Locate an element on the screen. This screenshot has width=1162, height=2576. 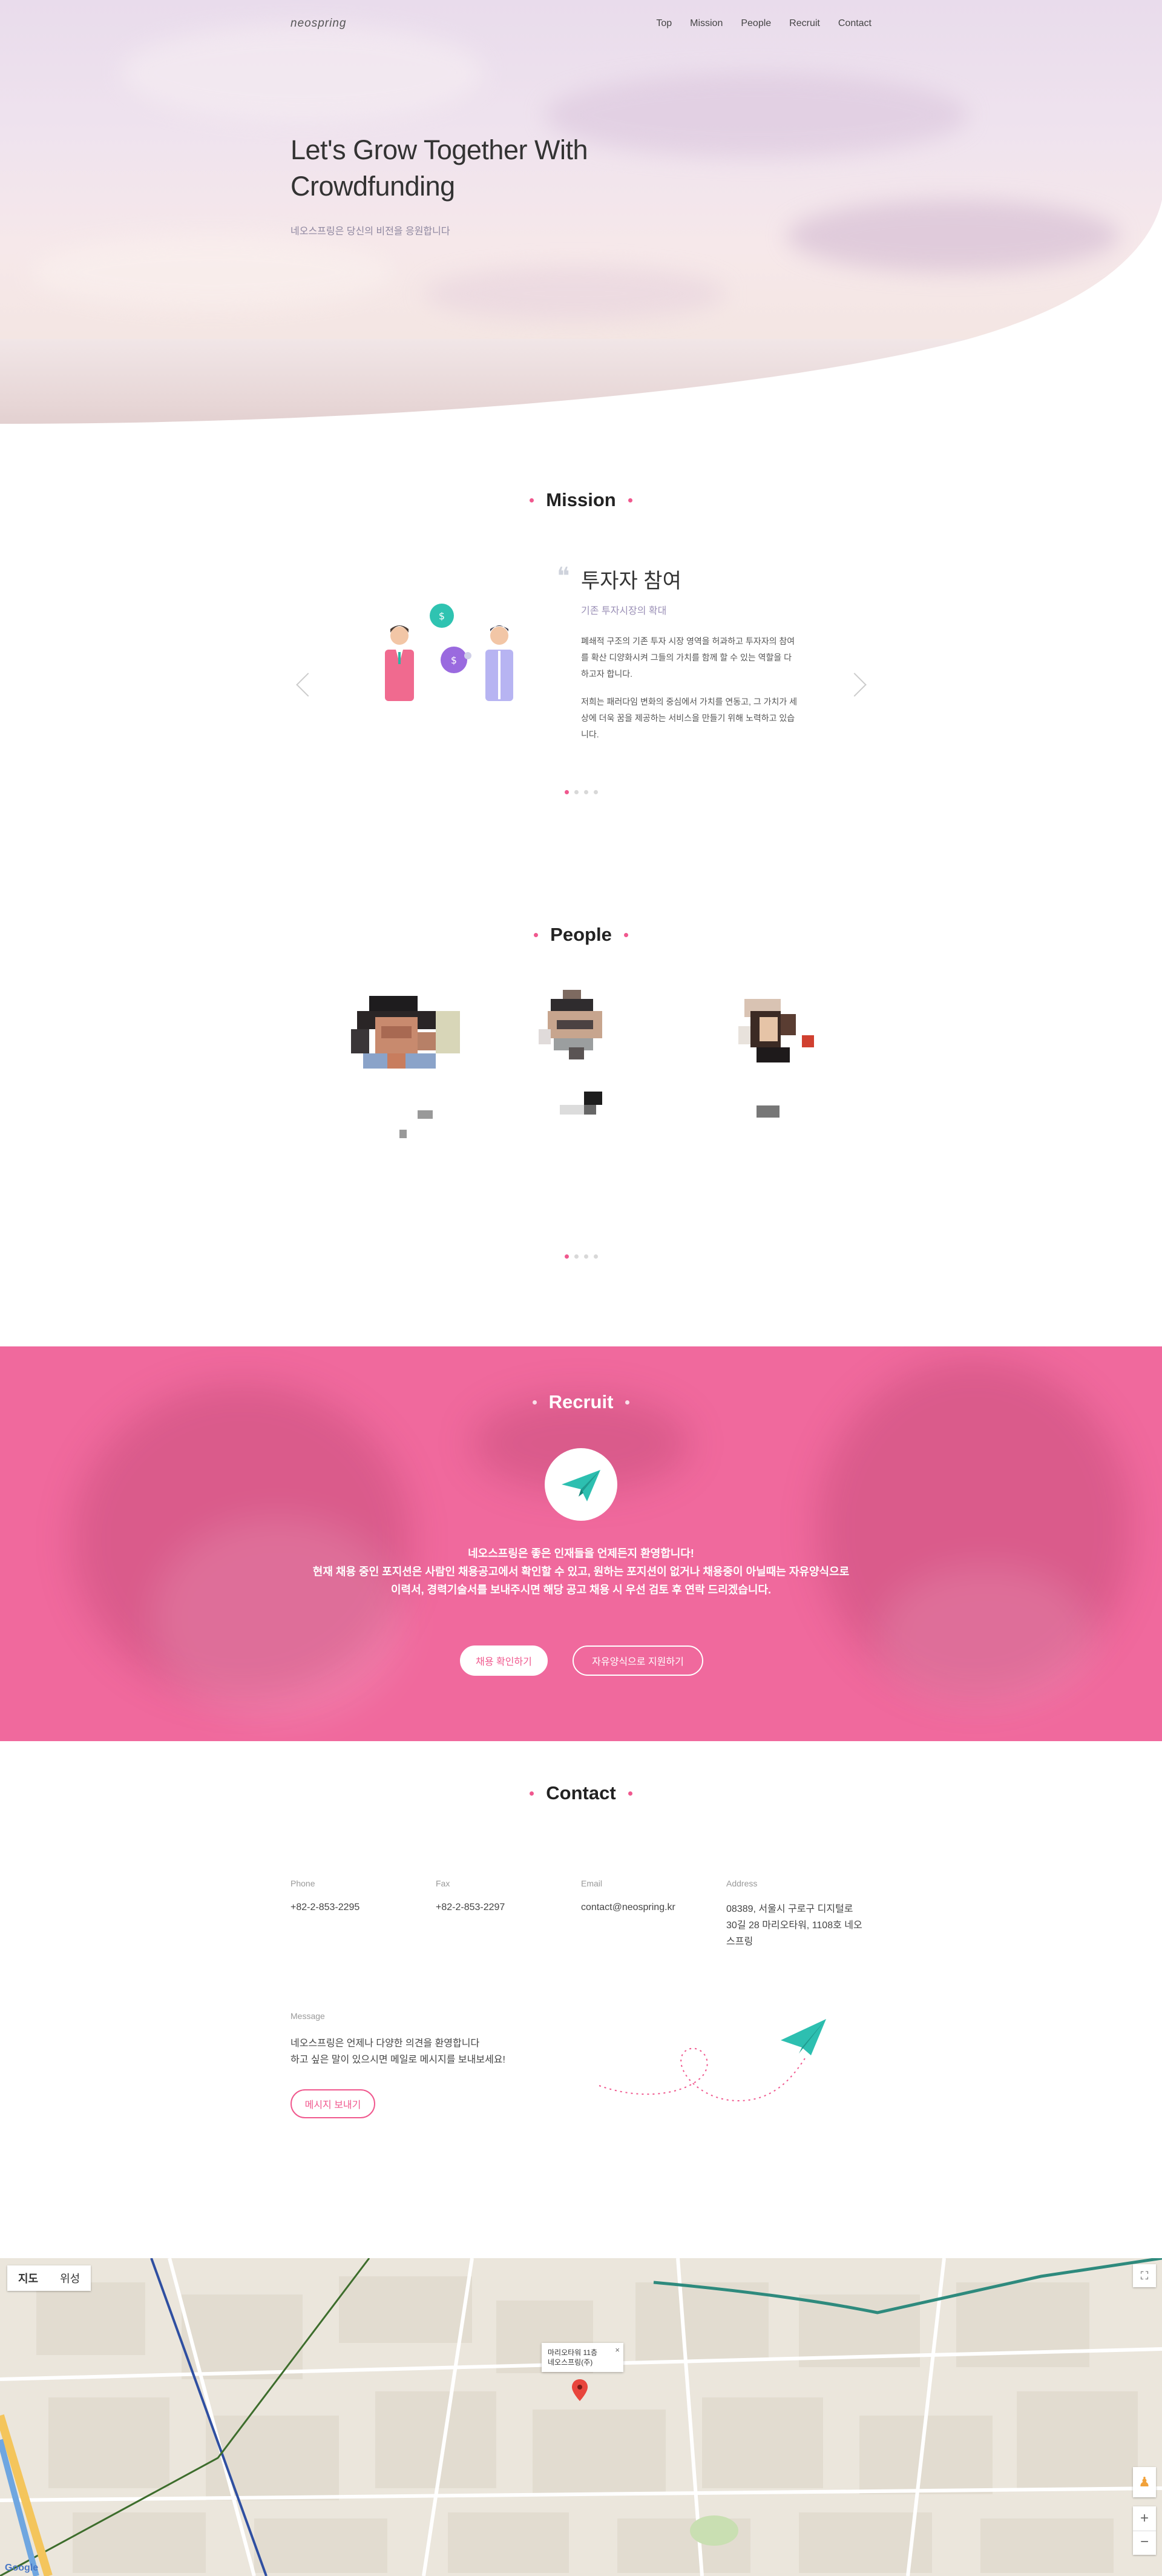
nav-link-top: Top is located at coordinates (664, 23).